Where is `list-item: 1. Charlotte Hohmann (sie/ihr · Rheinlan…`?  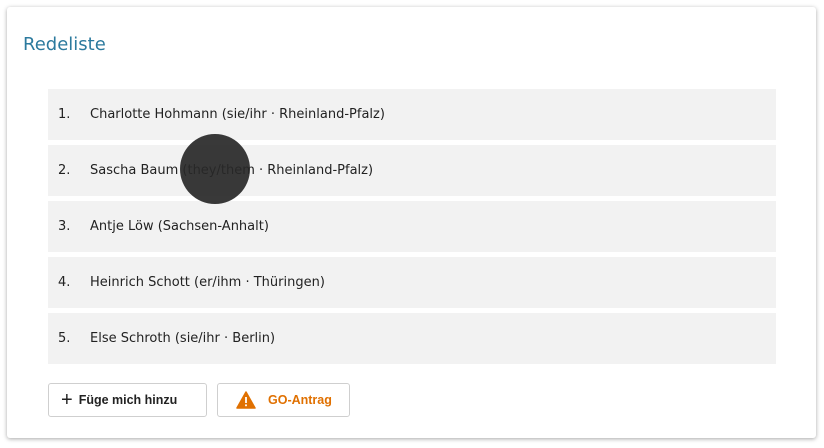 list-item: 1. Charlotte Hohmann (sie/ihr · Rheinlan… is located at coordinates (412, 114).